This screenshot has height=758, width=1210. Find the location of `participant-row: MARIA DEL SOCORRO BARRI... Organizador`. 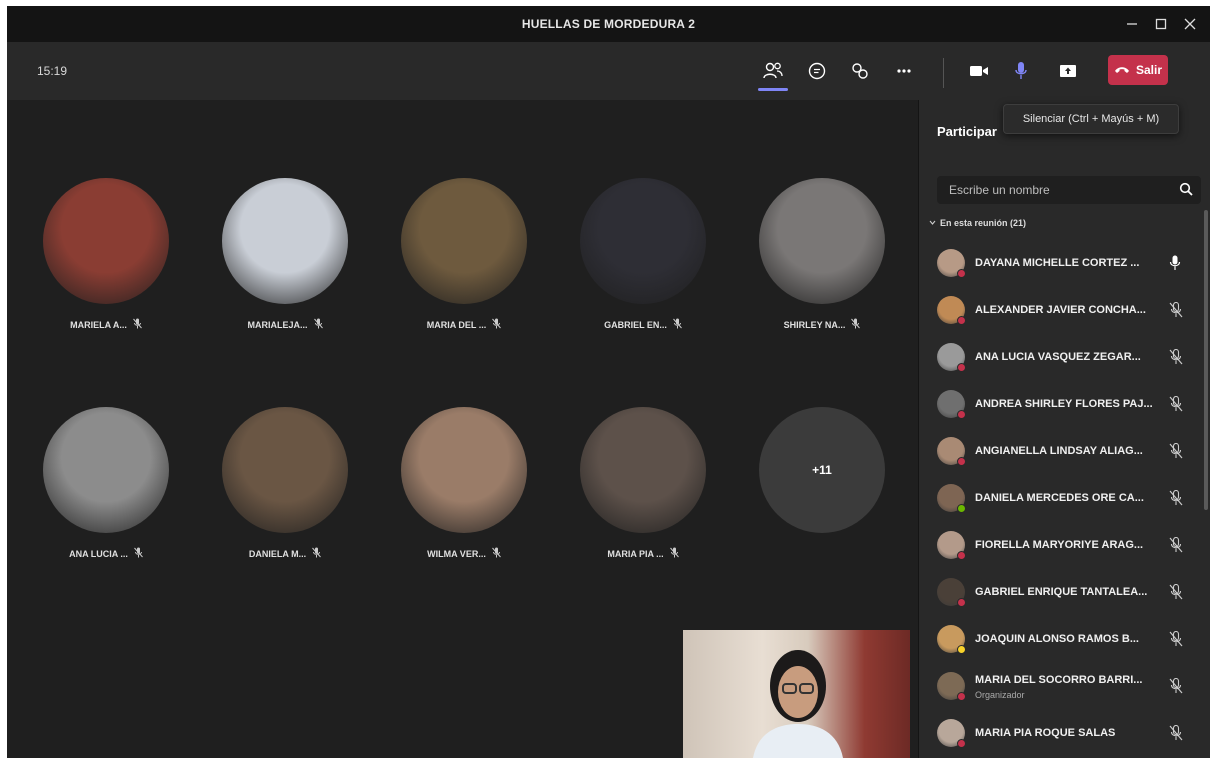

participant-row: MARIA DEL SOCORRO BARRI... Organizador is located at coordinates (1064, 686).